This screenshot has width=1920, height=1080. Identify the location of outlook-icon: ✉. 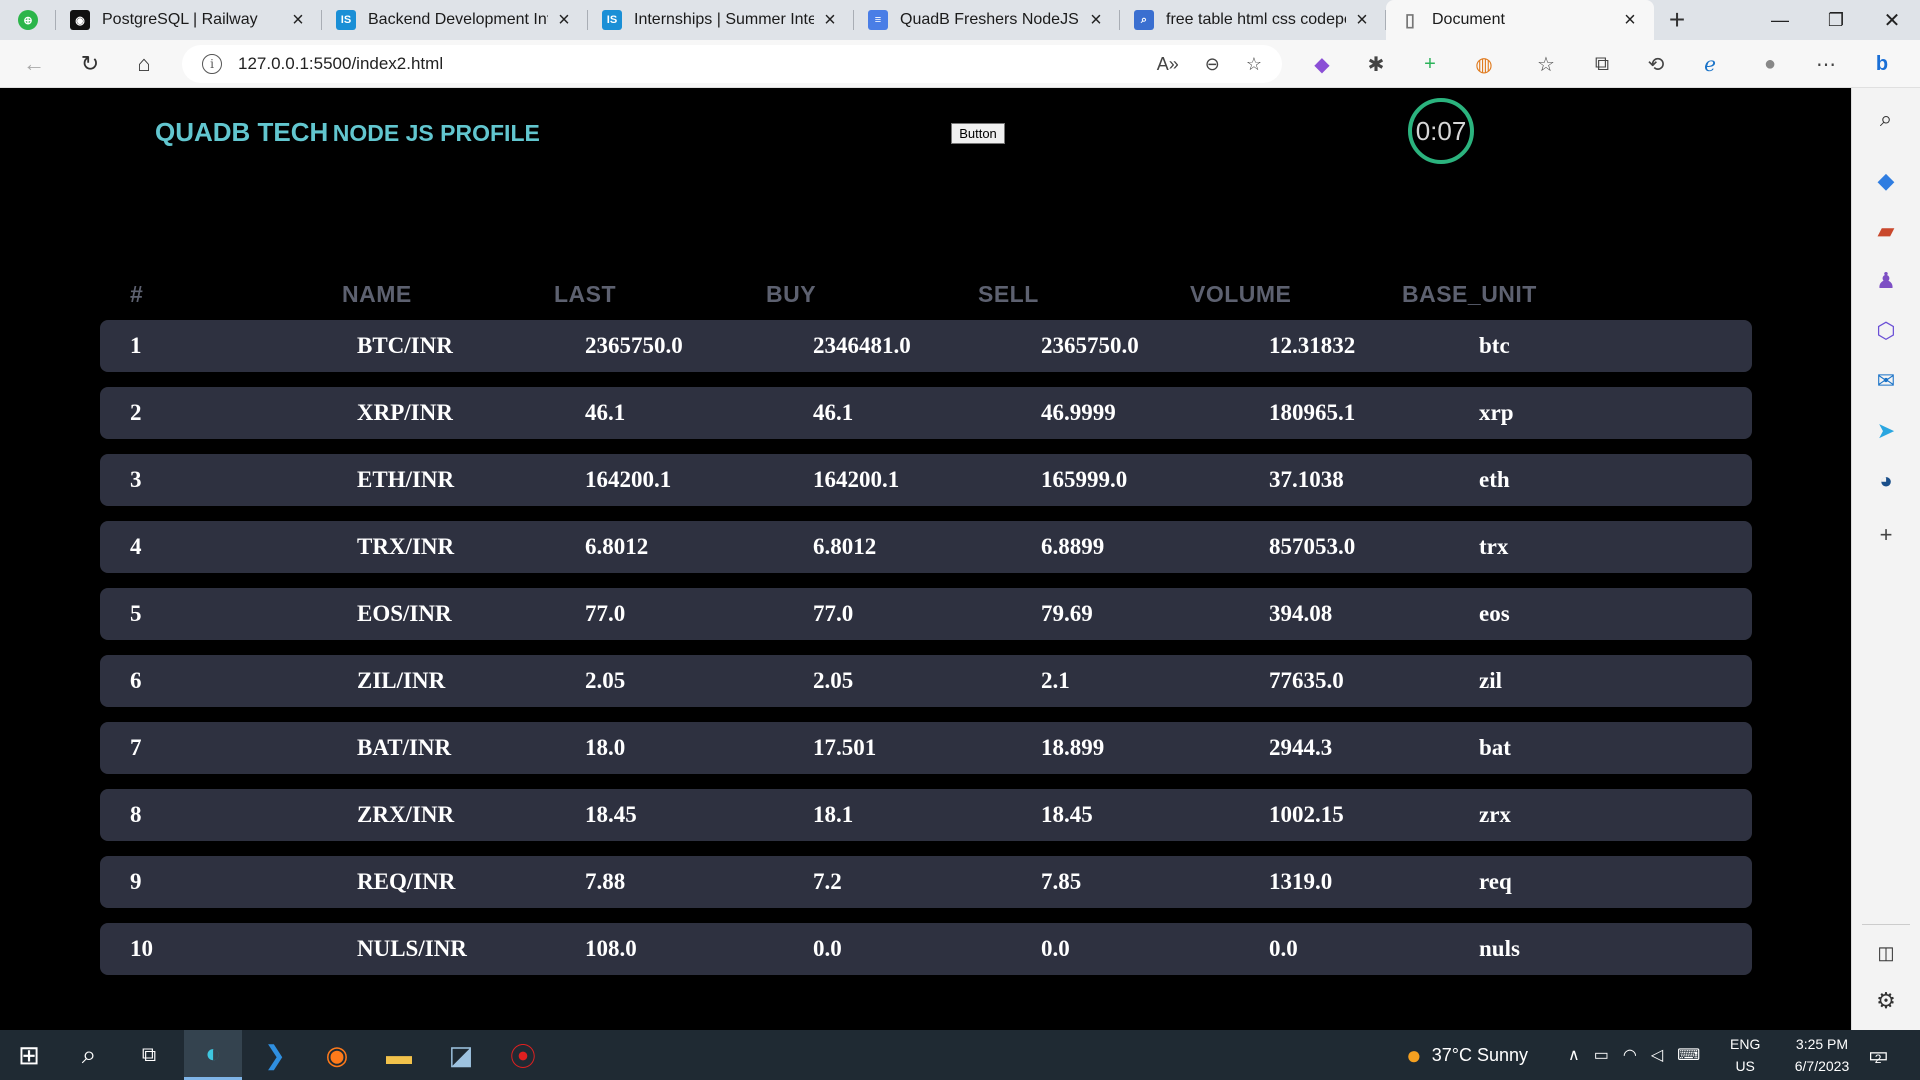
(1886, 381).